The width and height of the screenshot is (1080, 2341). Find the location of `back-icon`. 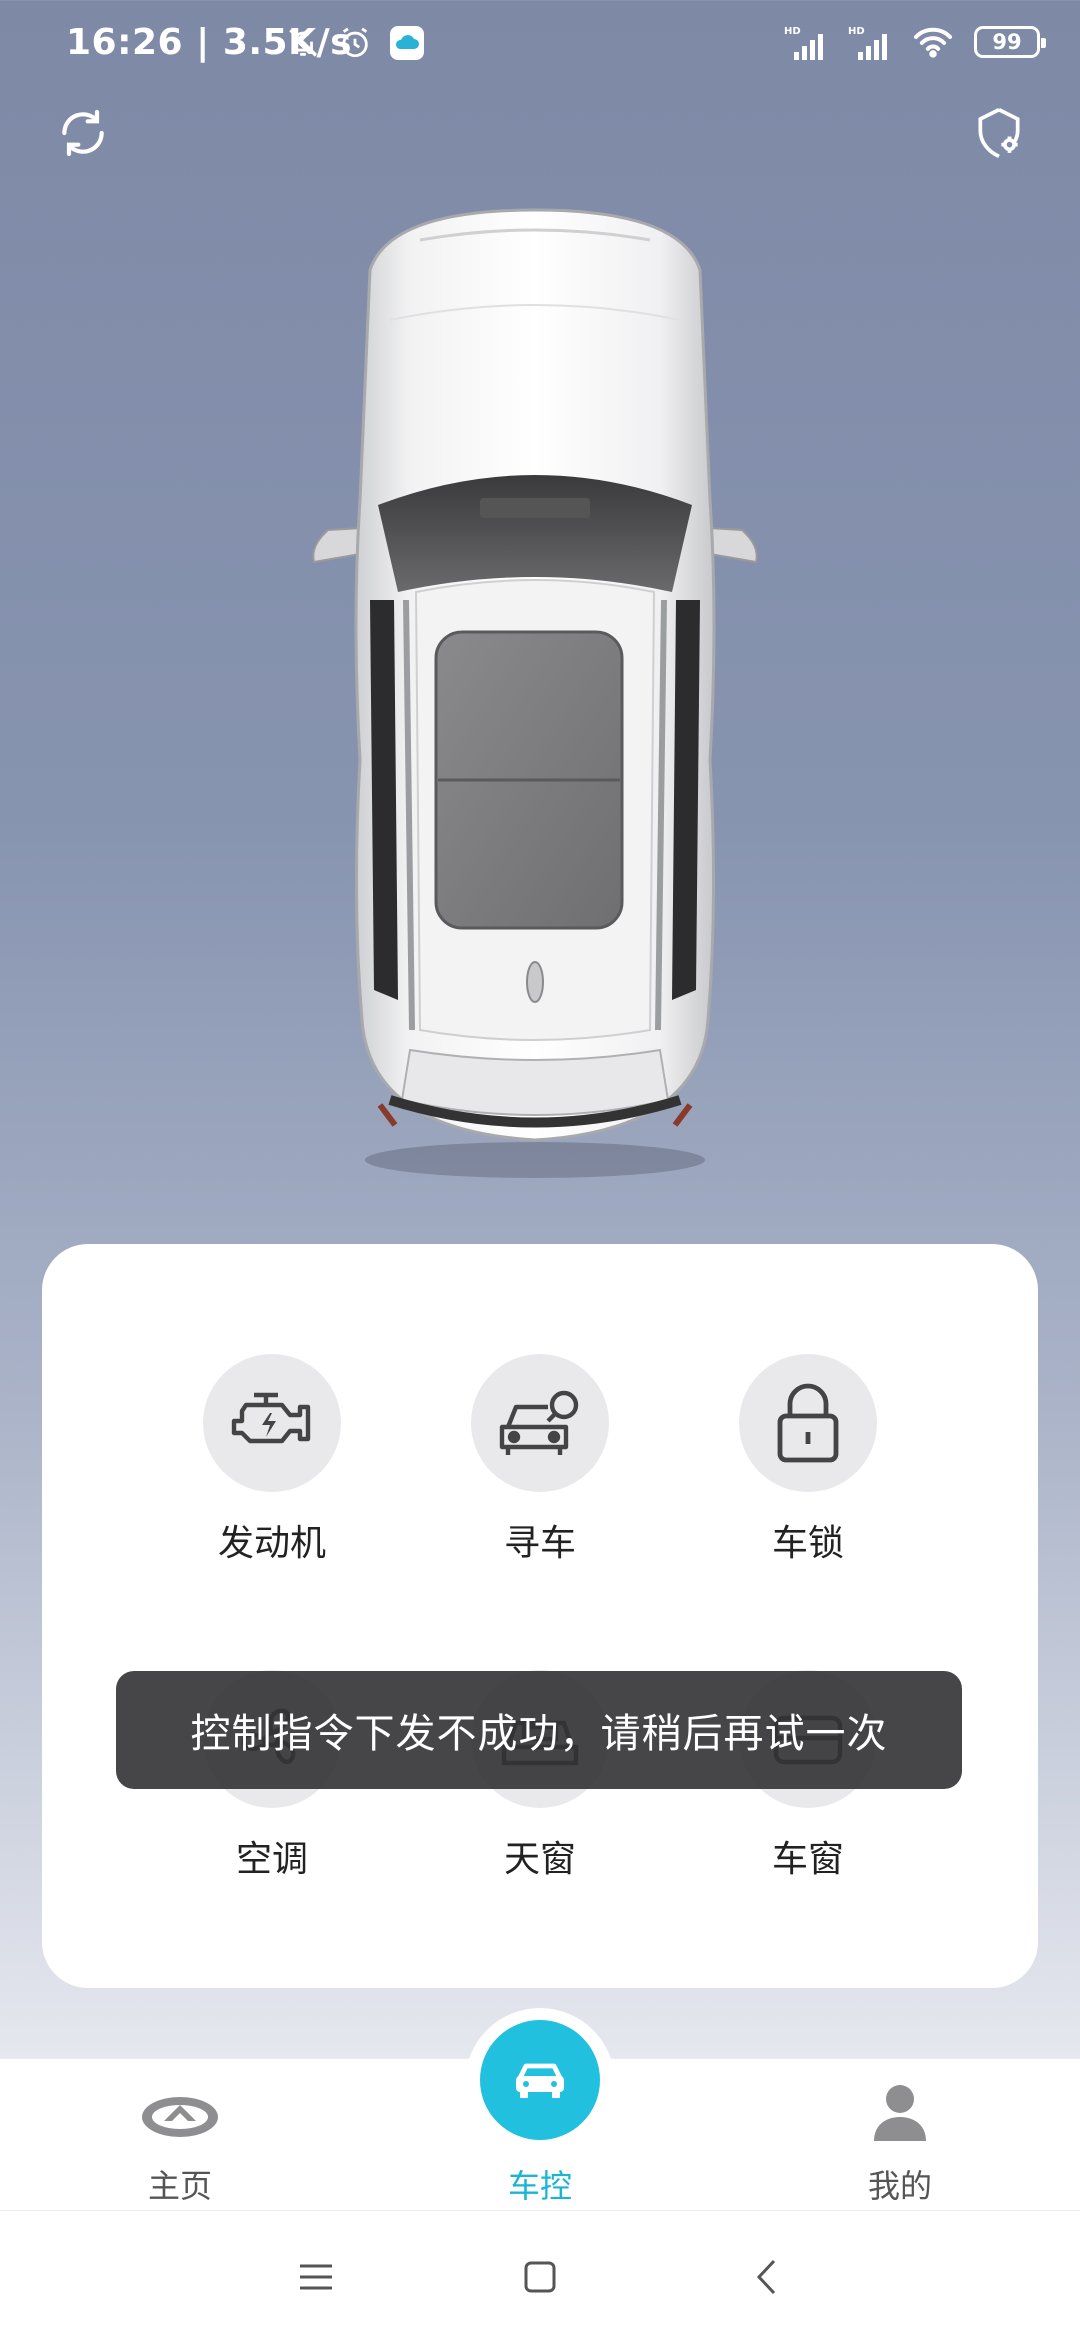

back-icon is located at coordinates (766, 2277).